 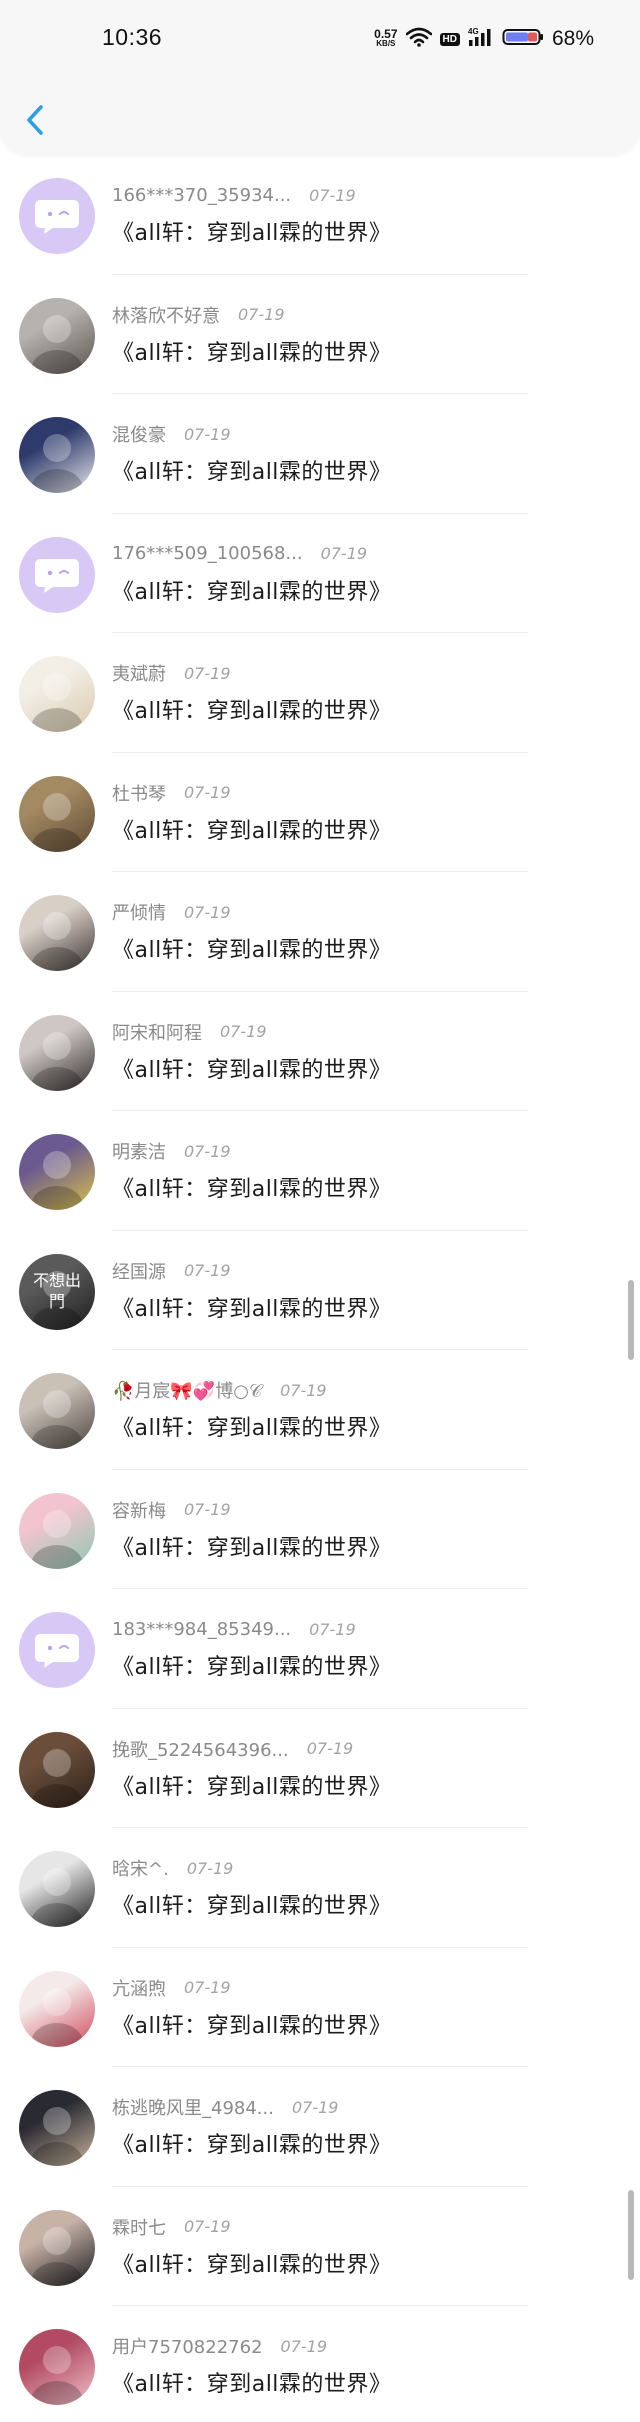 I want to click on user-nickname: 霖时七, so click(x=139, y=2227).